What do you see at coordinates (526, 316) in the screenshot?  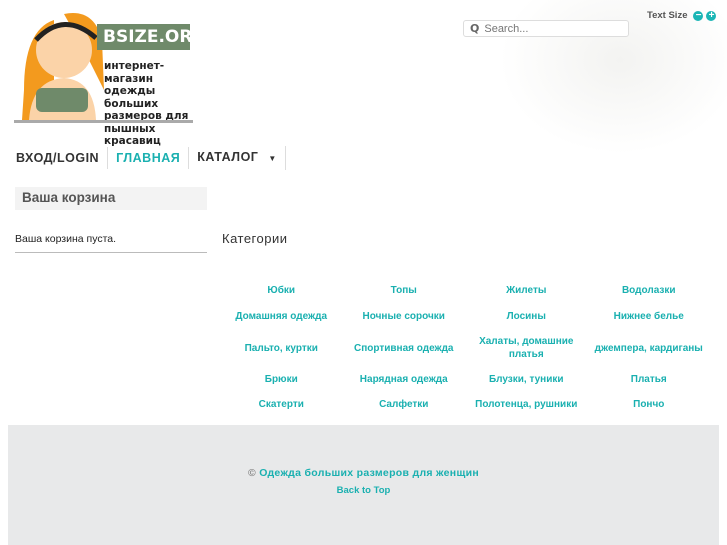 I see `category-link: Лосины` at bounding box center [526, 316].